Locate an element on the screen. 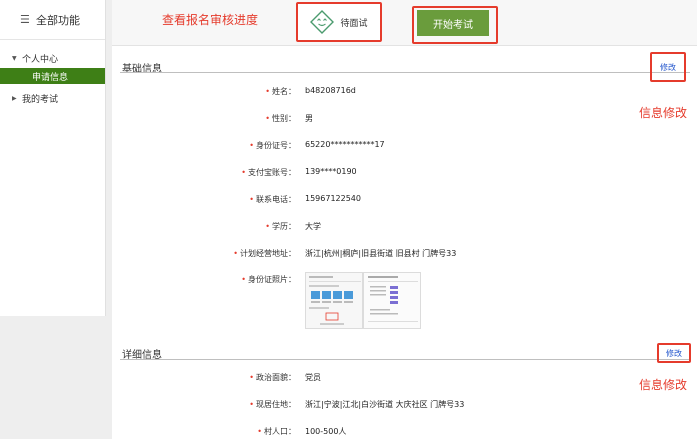 This screenshot has width=697, height=439. id-photo-thumbnail-front is located at coordinates (334, 300).